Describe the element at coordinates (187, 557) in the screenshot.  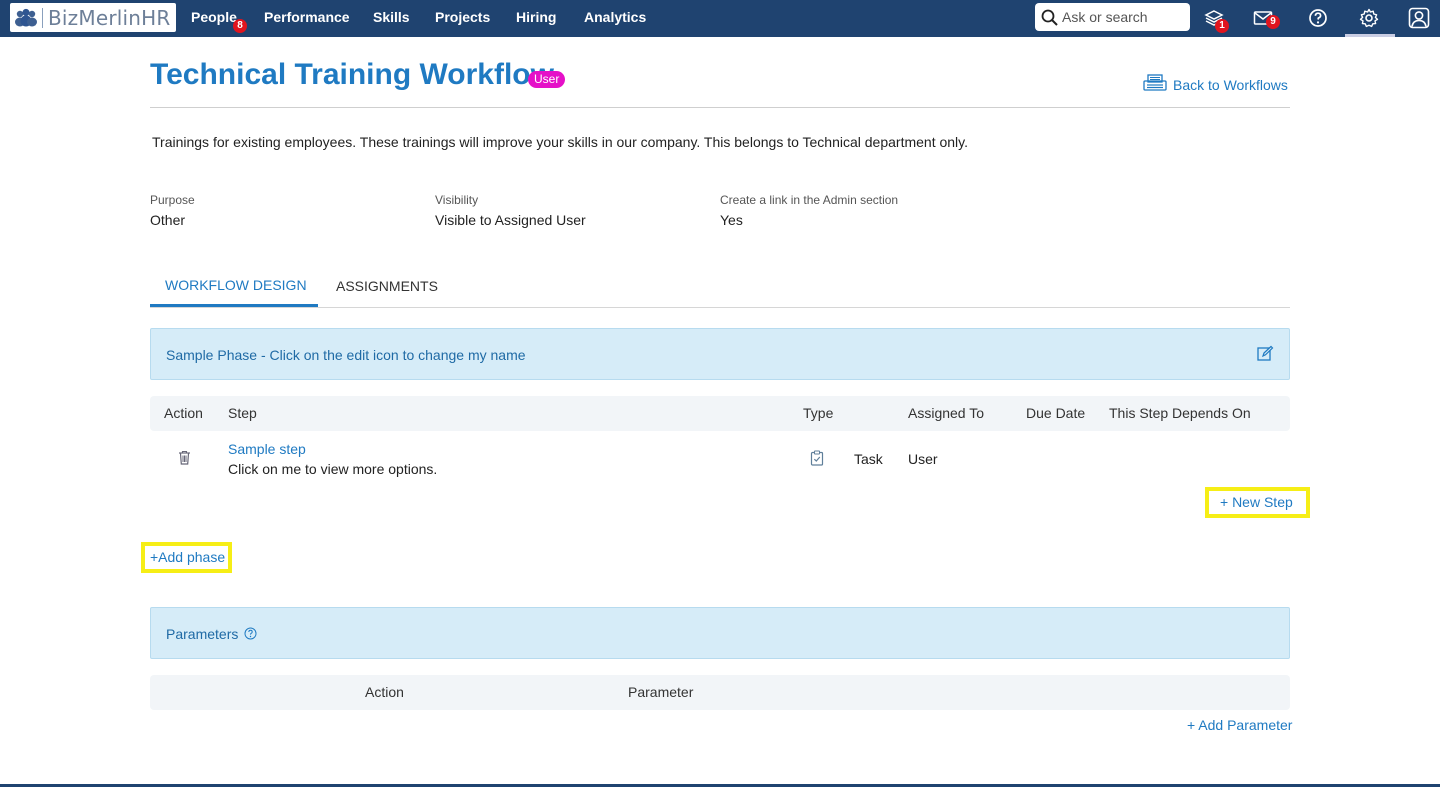
I see `add-phase-button: +Add phase` at that location.